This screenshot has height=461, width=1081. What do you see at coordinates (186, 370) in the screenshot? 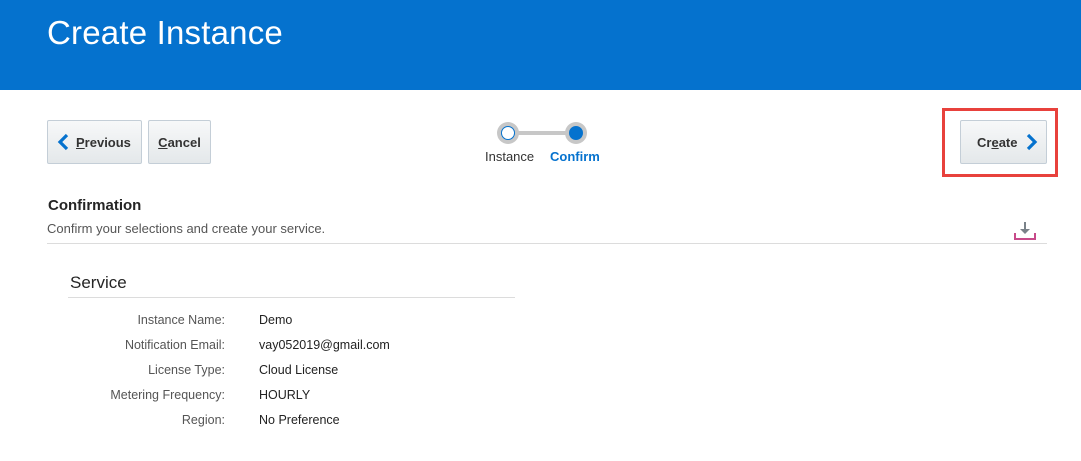
I see `detail-label: License Type:` at bounding box center [186, 370].